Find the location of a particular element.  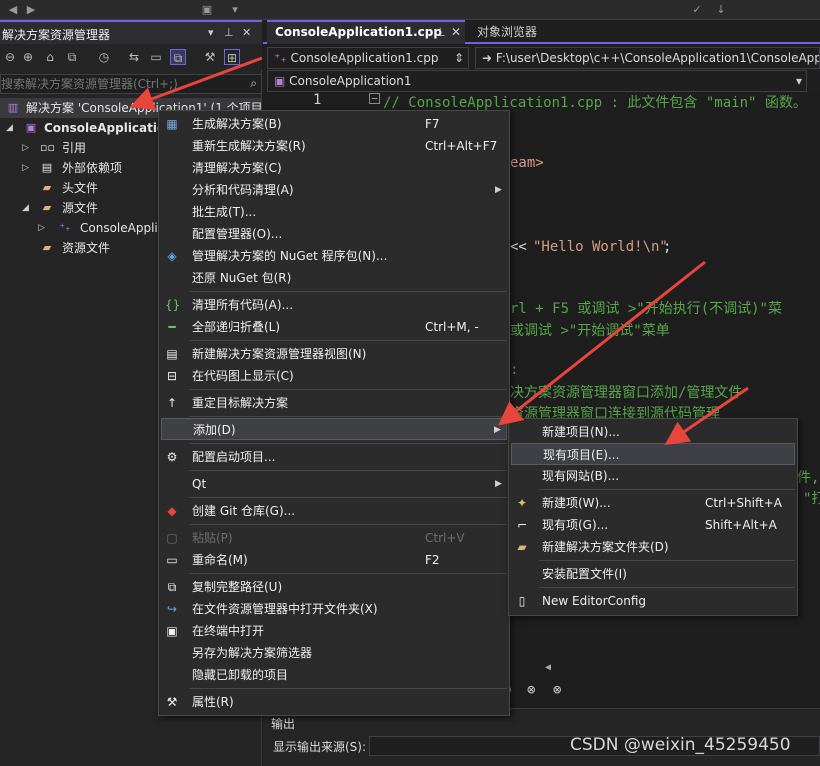

submenu-item-existing-item: ⌐ 现有项(G)... Shift+Alt+A is located at coordinates (653, 525).